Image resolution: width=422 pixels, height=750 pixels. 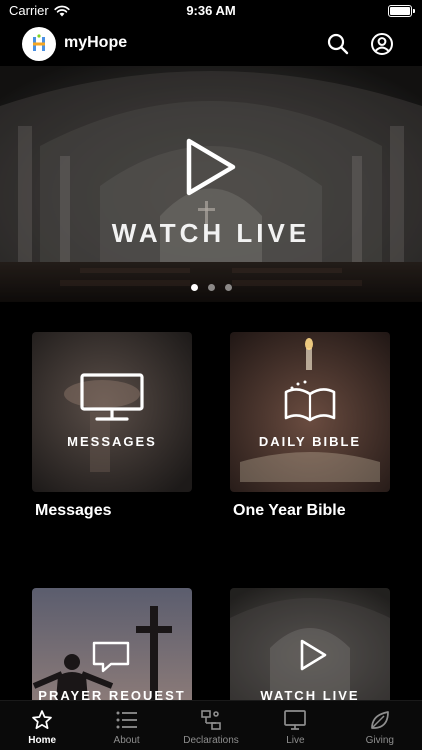 I want to click on list-icon, so click(x=126, y=720).